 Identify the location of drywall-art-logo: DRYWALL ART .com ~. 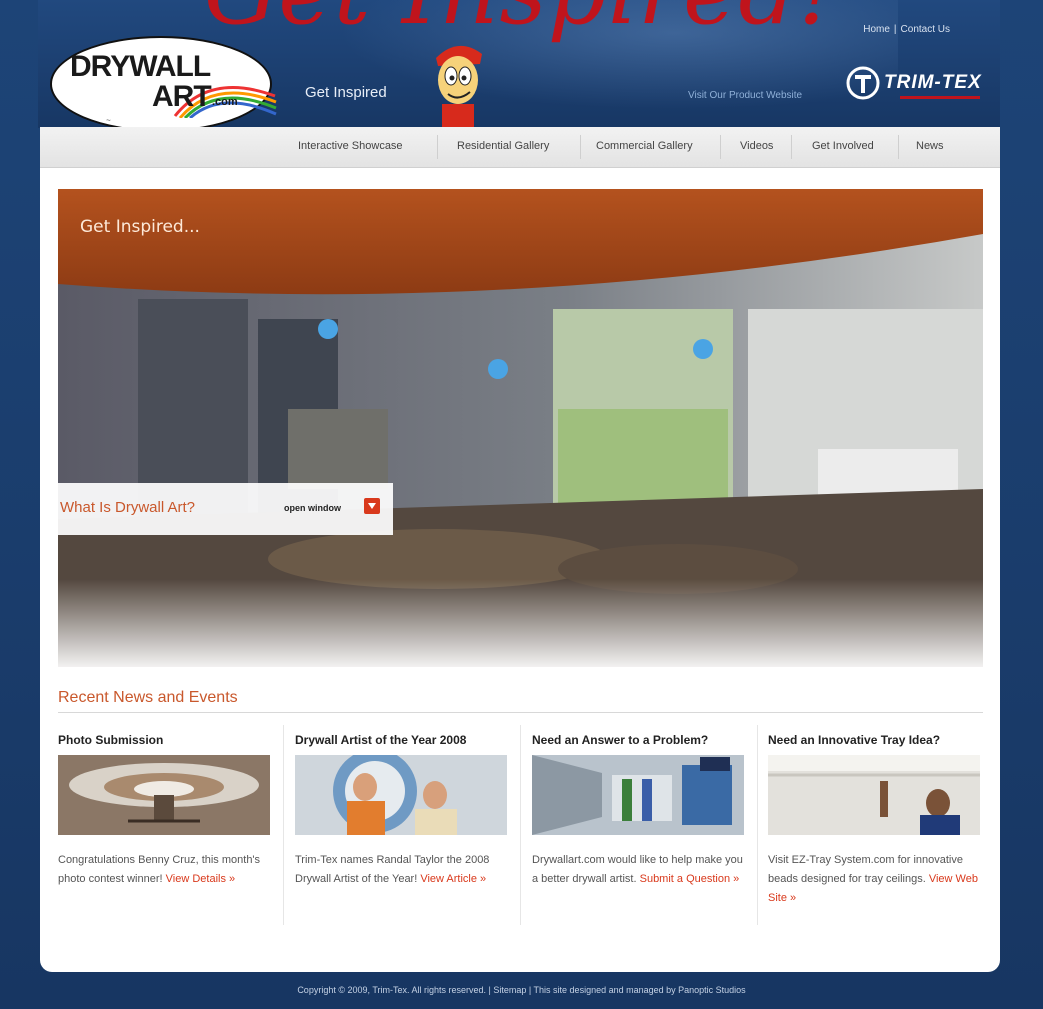
(163, 84).